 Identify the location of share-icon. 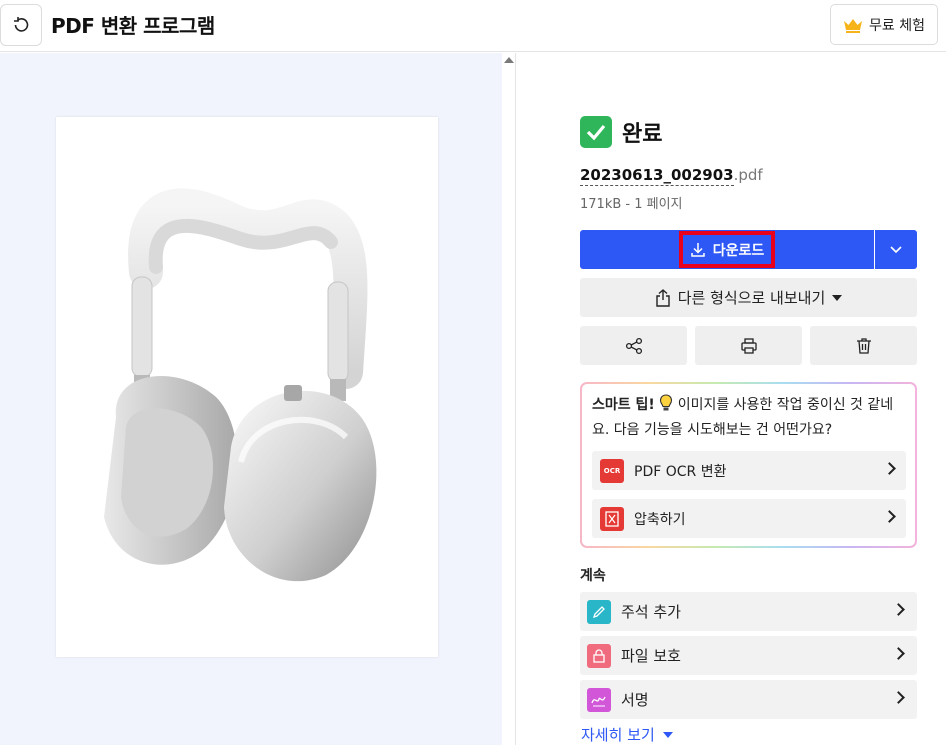
(633, 345).